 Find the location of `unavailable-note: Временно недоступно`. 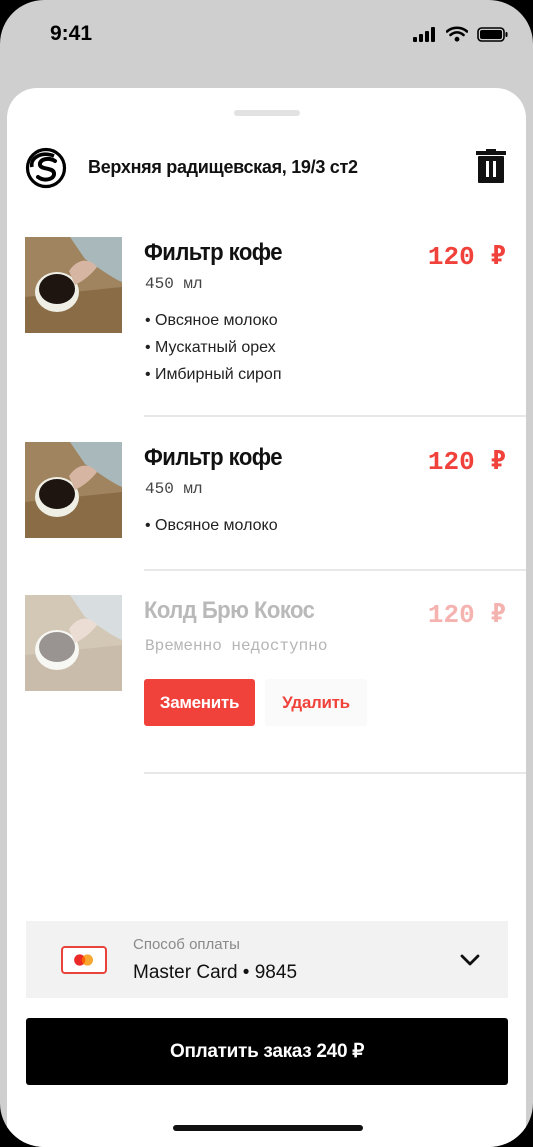

unavailable-note: Временно недоступно is located at coordinates (236, 646).